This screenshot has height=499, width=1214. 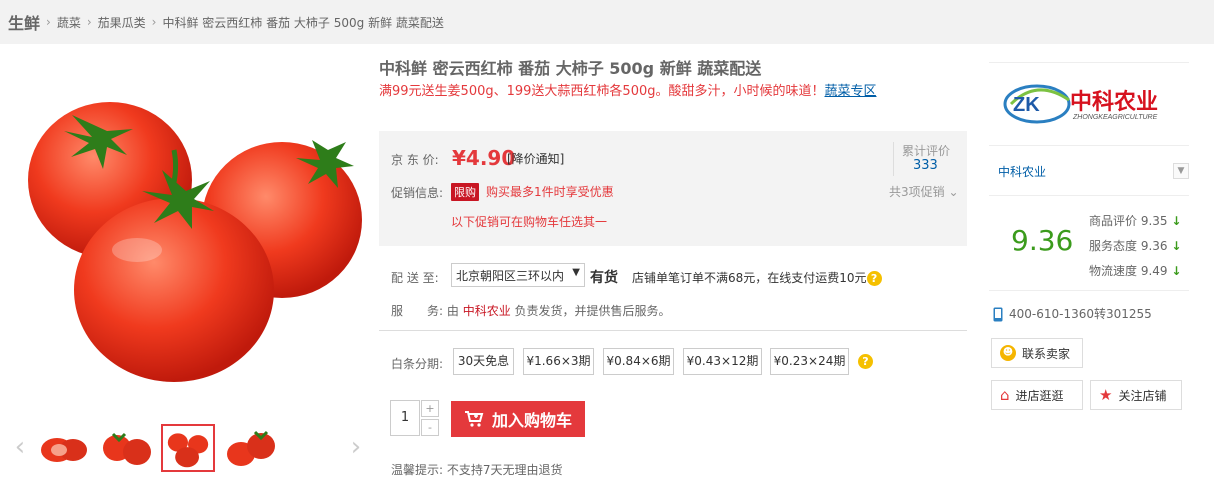 I want to click on promo-line: 购买最多1件时享受优惠, so click(x=550, y=192).